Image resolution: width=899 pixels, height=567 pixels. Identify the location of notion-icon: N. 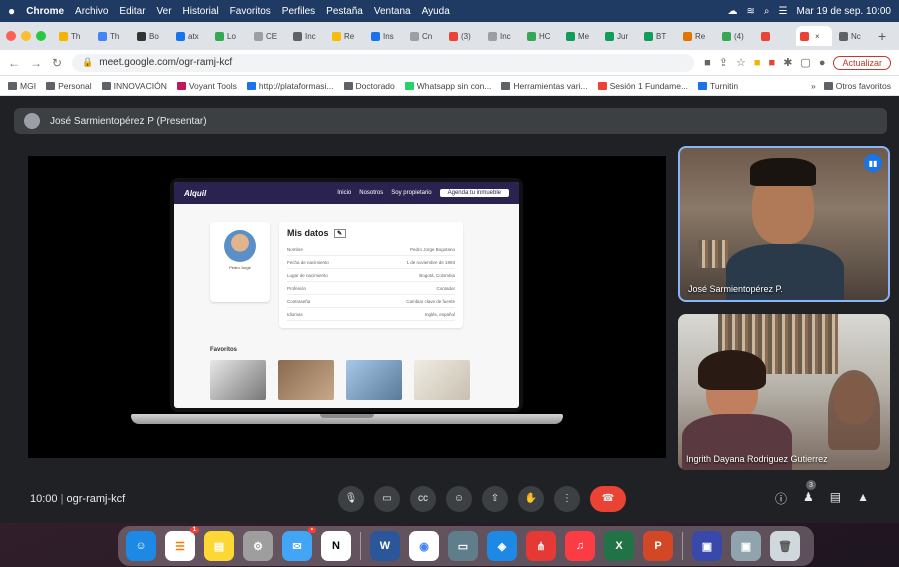
(336, 546).